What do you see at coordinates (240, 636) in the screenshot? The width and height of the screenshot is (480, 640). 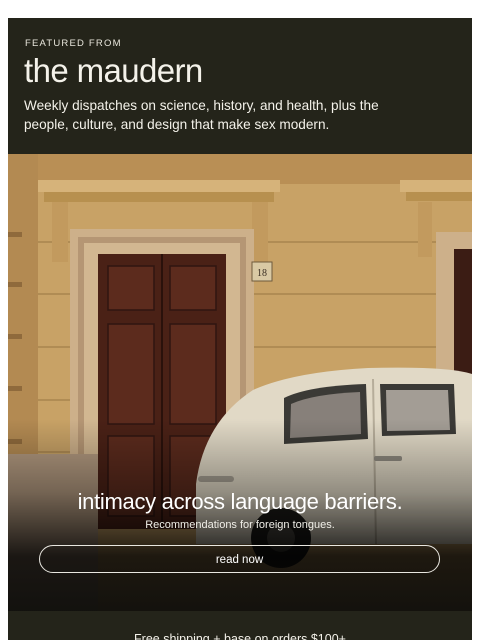 I see `promo-text: Free shipping + base on orders $100+` at bounding box center [240, 636].